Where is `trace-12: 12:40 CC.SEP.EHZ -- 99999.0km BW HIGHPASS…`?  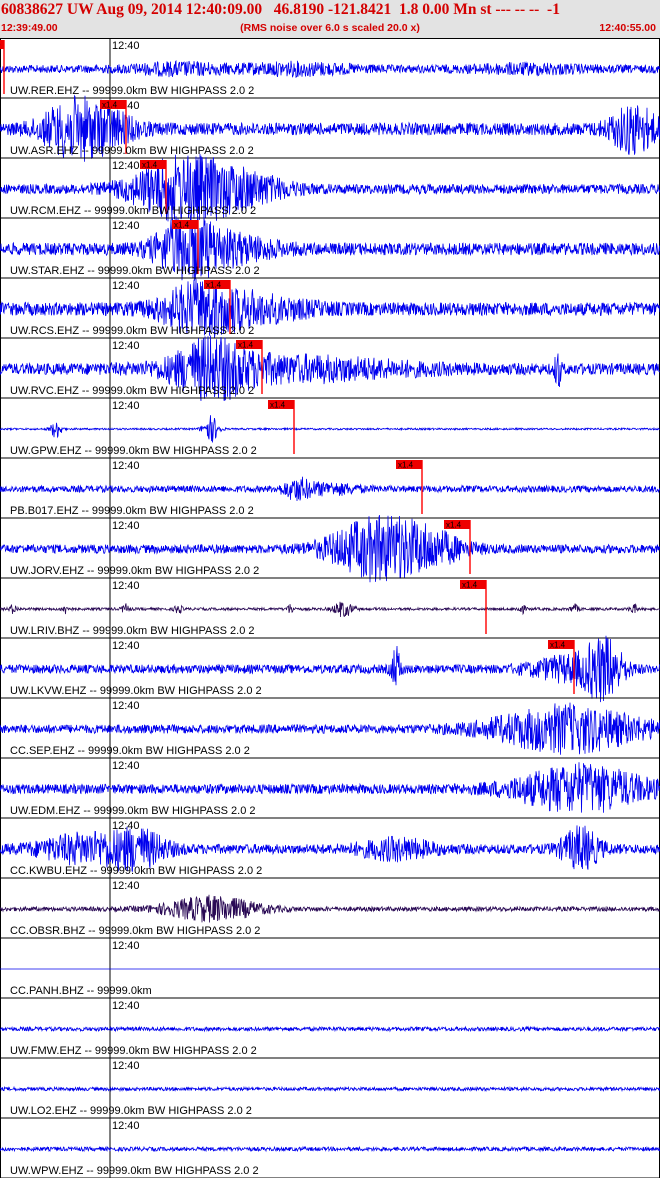
trace-12: 12:40 CC.SEP.EHZ -- 99999.0km BW HIGHPASS… is located at coordinates (330, 727).